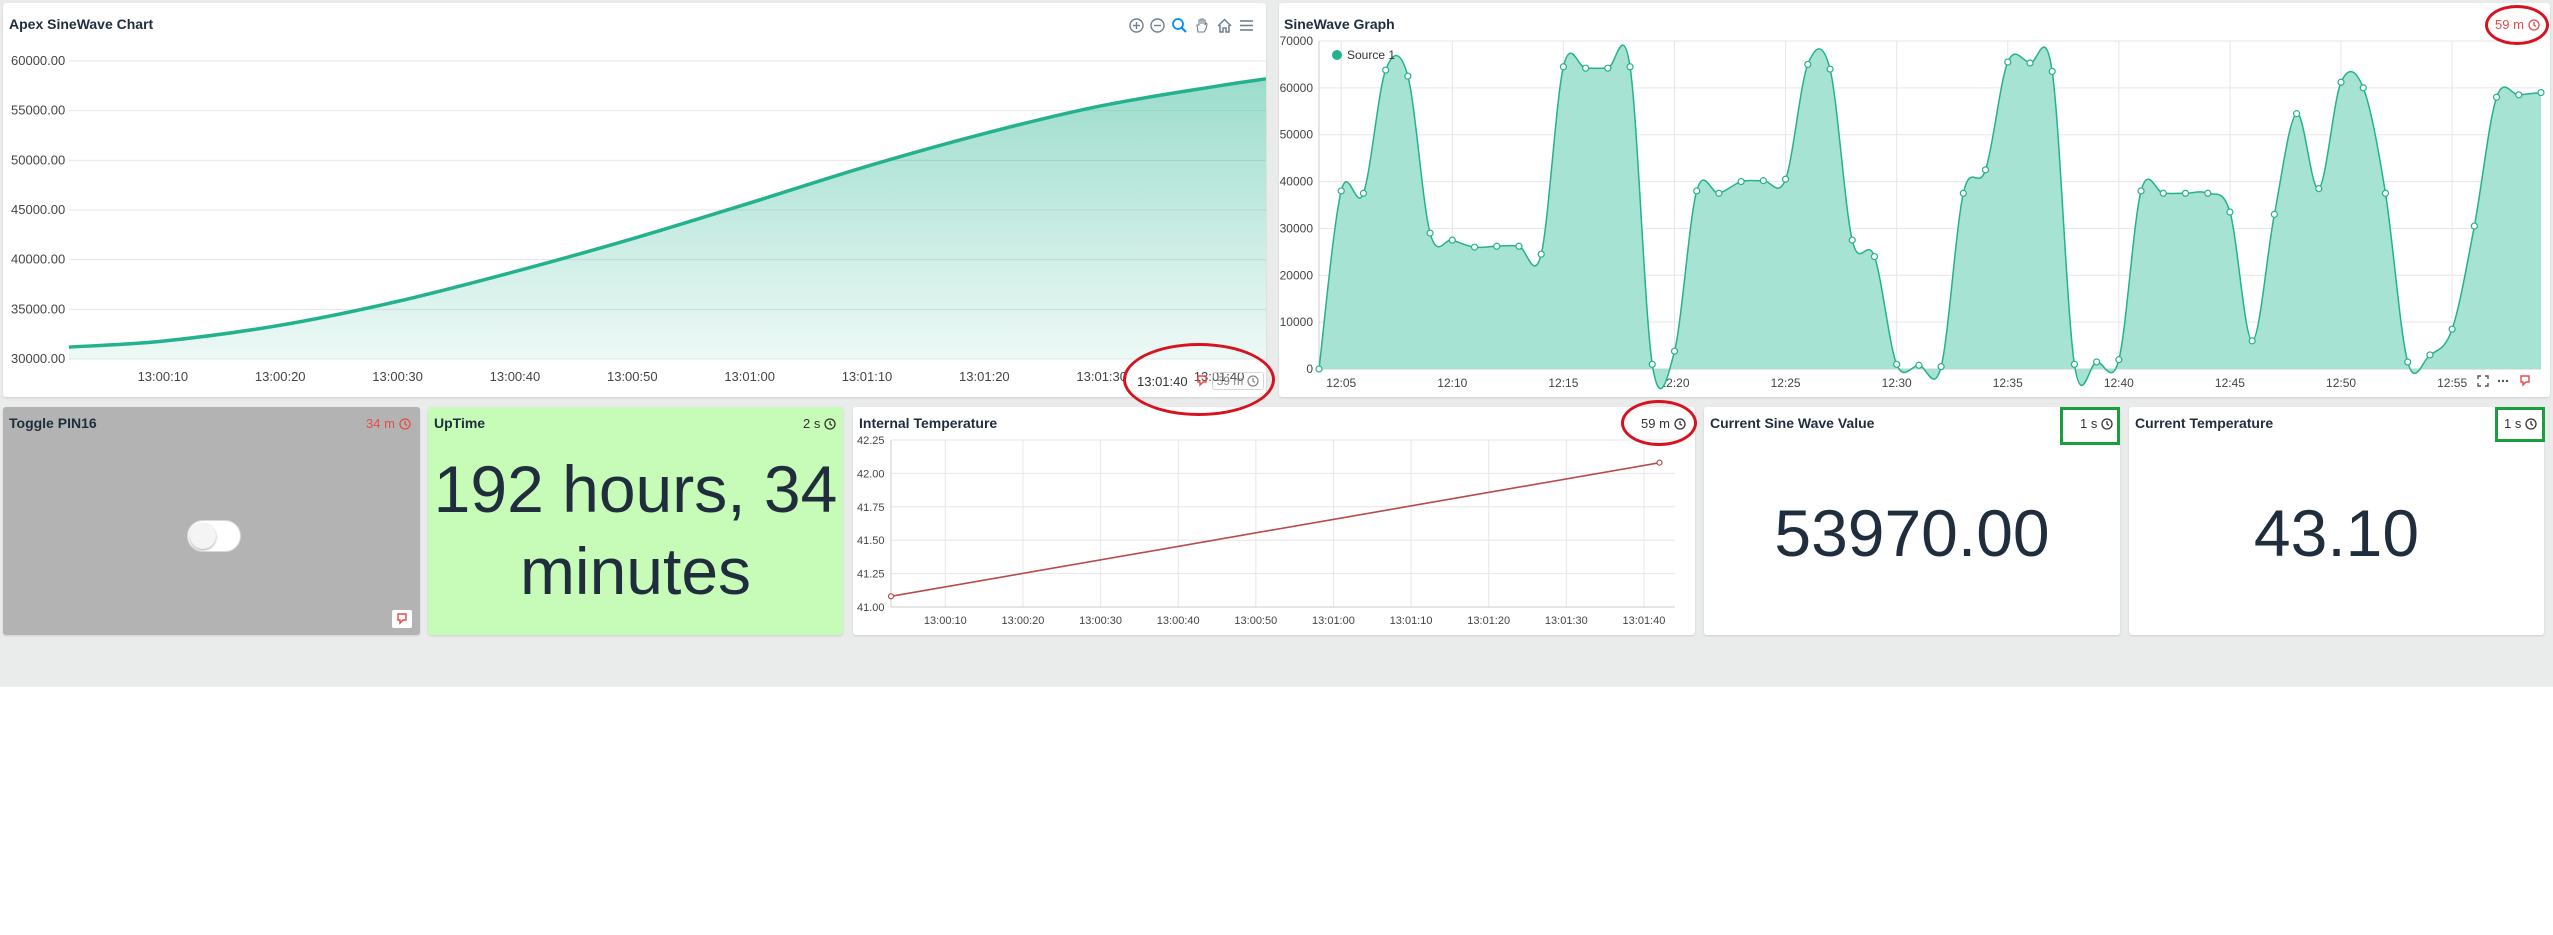  I want to click on x-tick-label: 12:10, so click(1452, 383).